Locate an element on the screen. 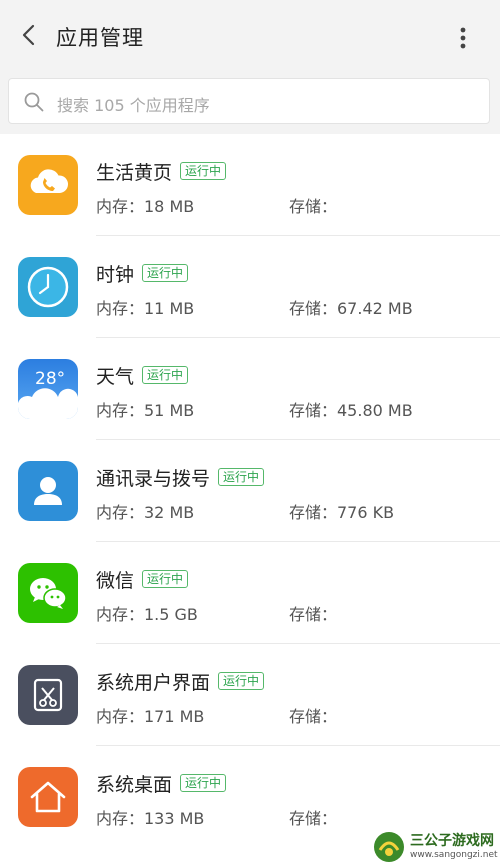 The height and width of the screenshot is (868, 500). weather-icon: 28° is located at coordinates (48, 389).